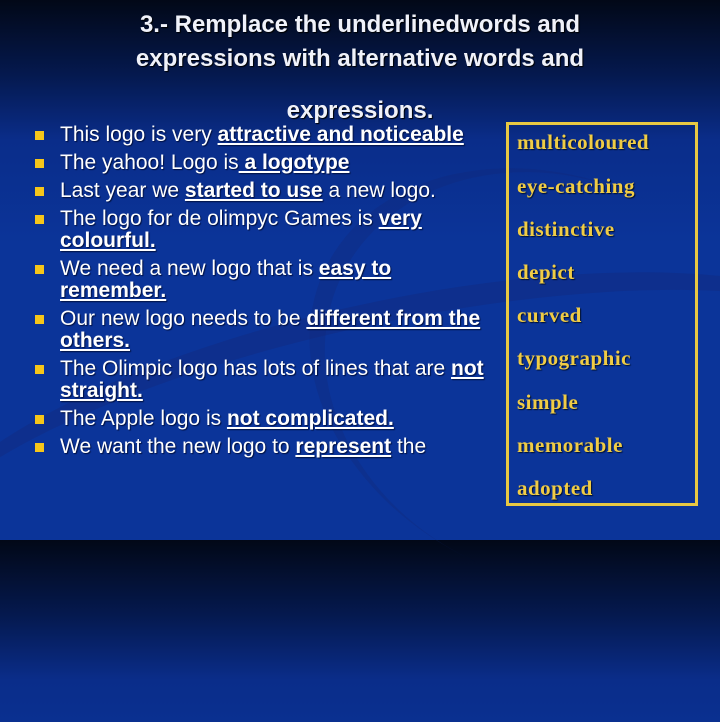  I want to click on word-option: memorable, so click(570, 445).